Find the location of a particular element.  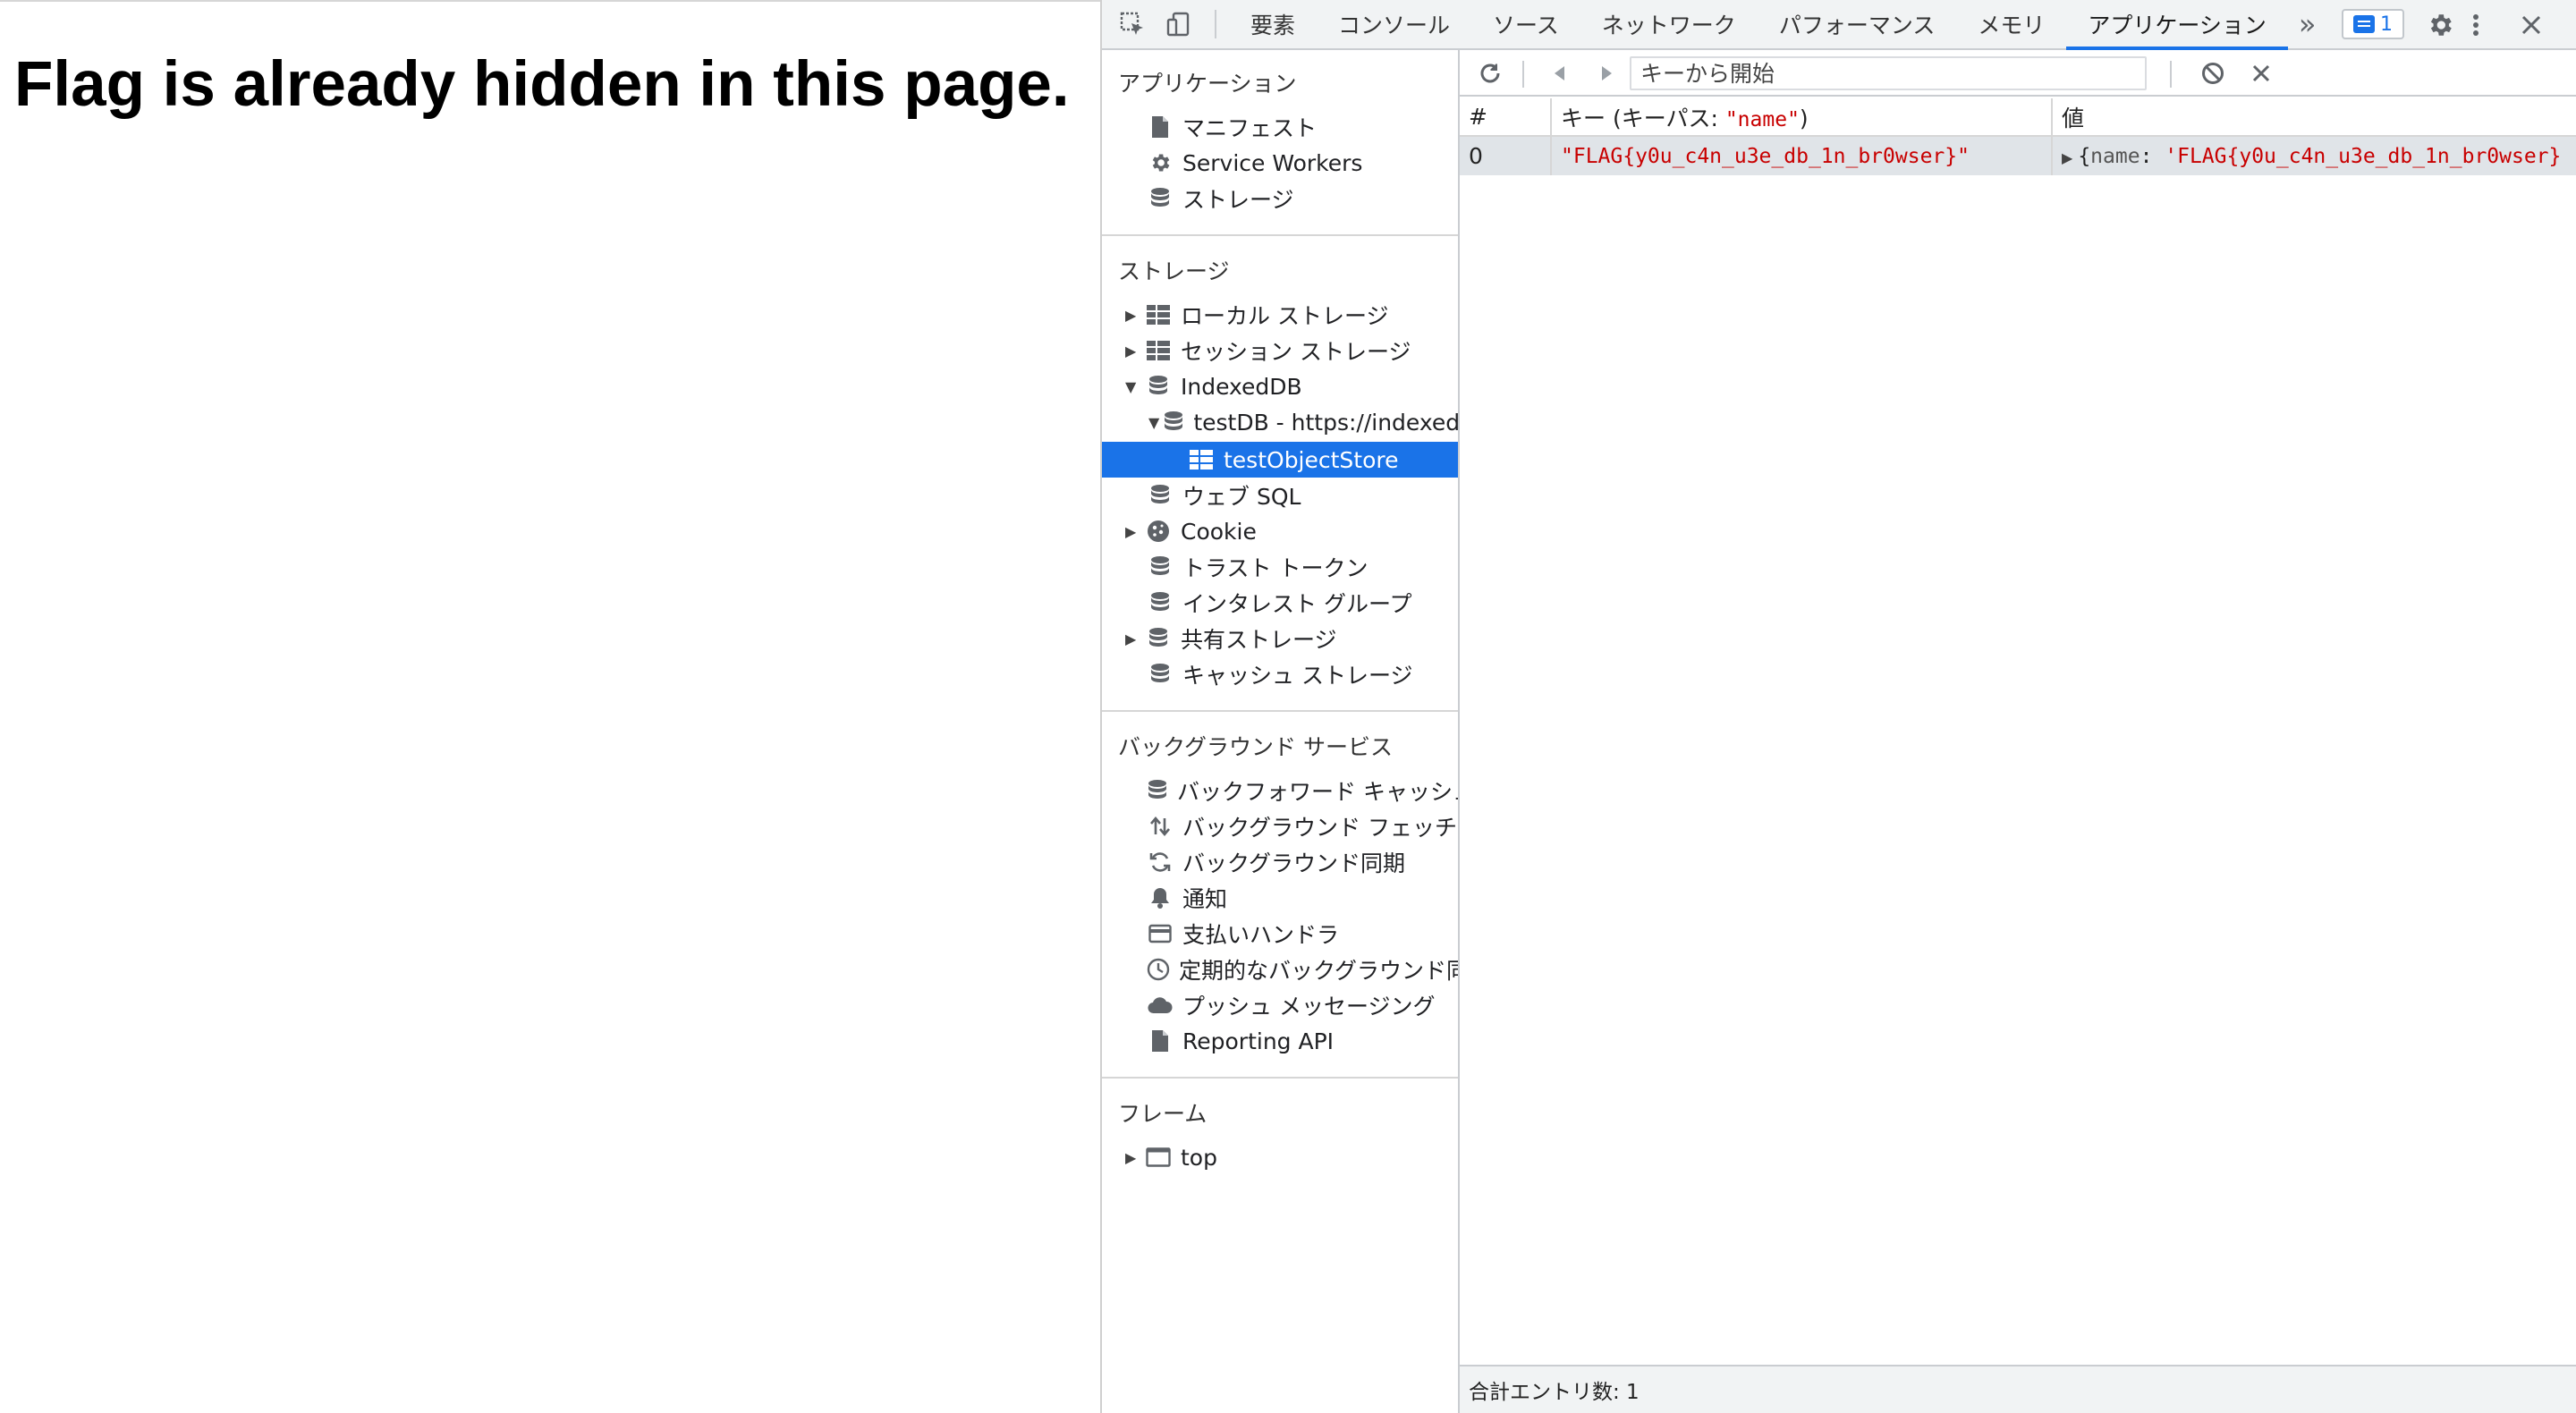

sidebar-item-label: 共有ストレージ is located at coordinates (1259, 638).